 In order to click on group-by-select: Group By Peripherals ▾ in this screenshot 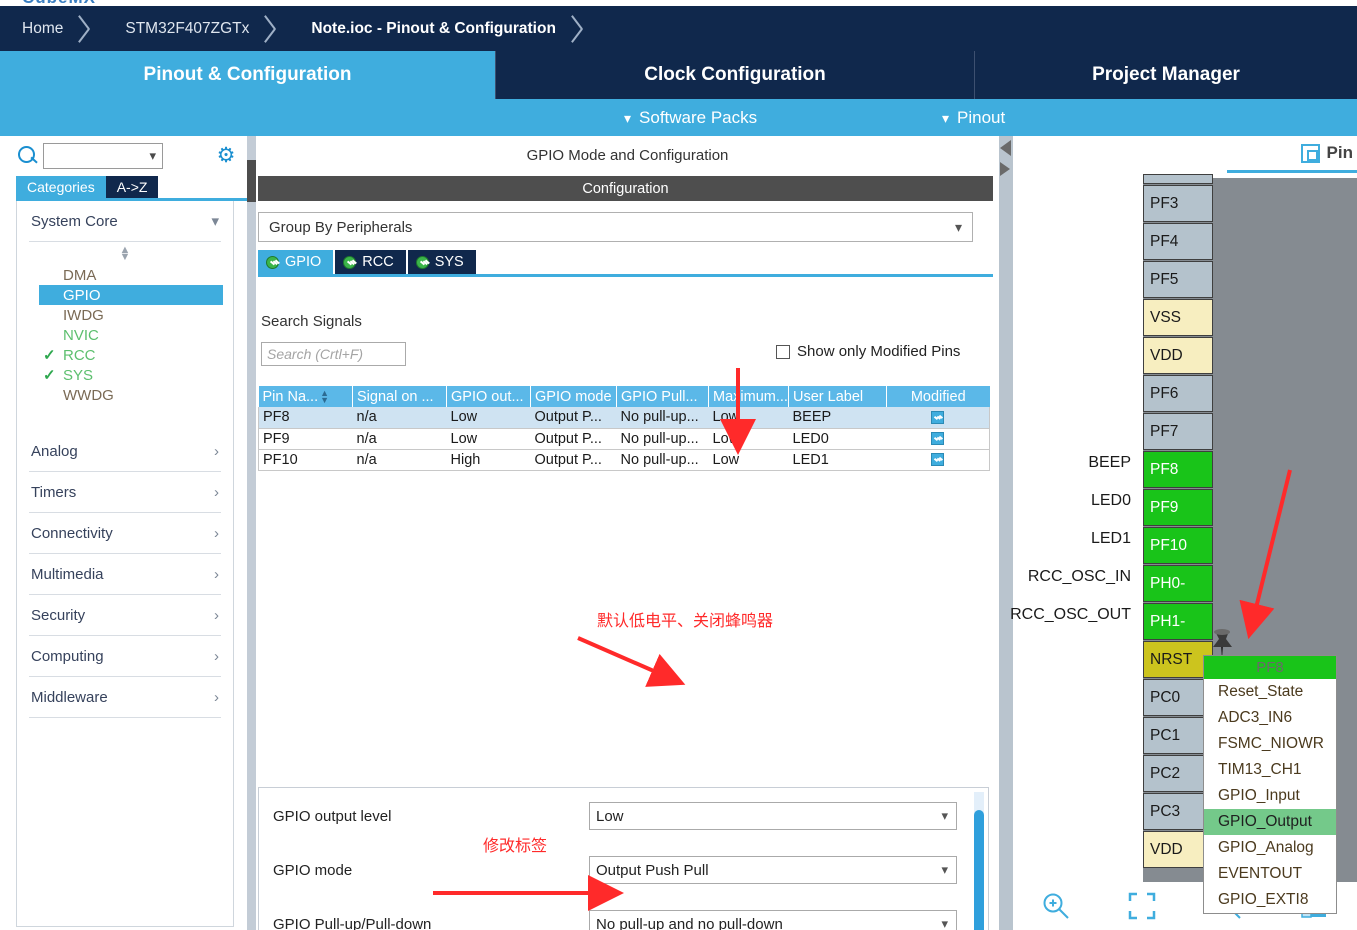, I will do `click(615, 227)`.